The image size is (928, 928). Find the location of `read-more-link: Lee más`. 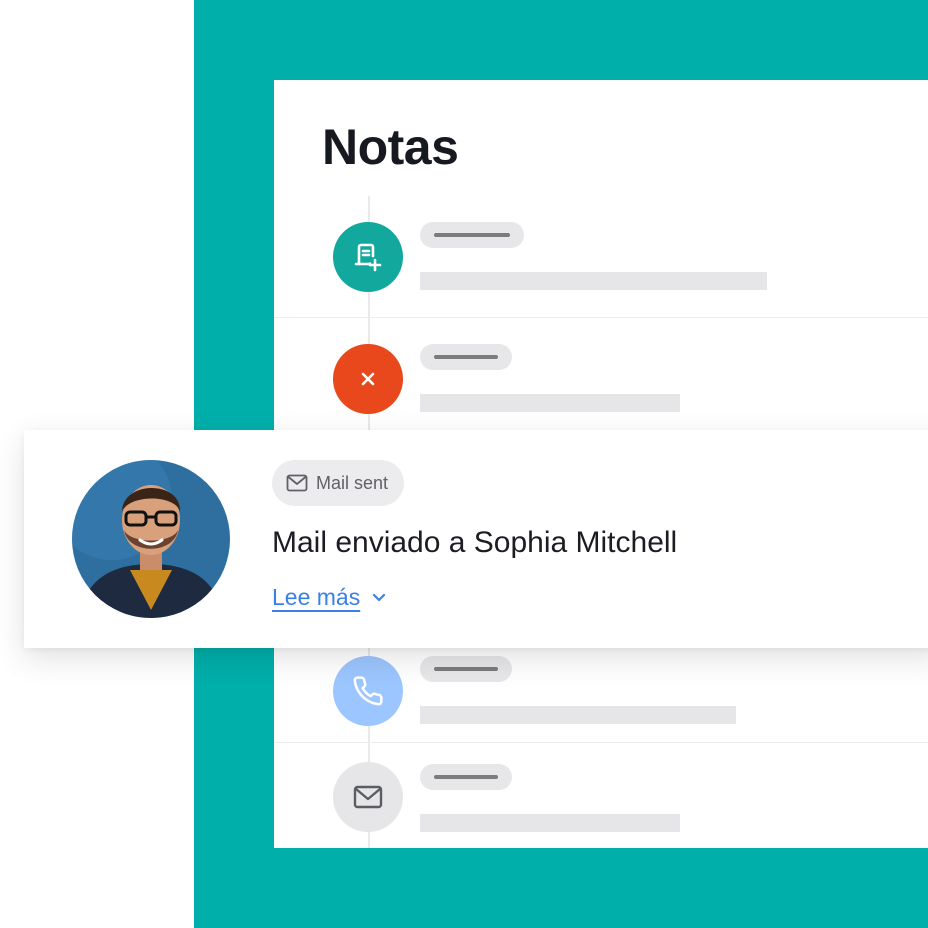

read-more-link: Lee más is located at coordinates (329, 597).